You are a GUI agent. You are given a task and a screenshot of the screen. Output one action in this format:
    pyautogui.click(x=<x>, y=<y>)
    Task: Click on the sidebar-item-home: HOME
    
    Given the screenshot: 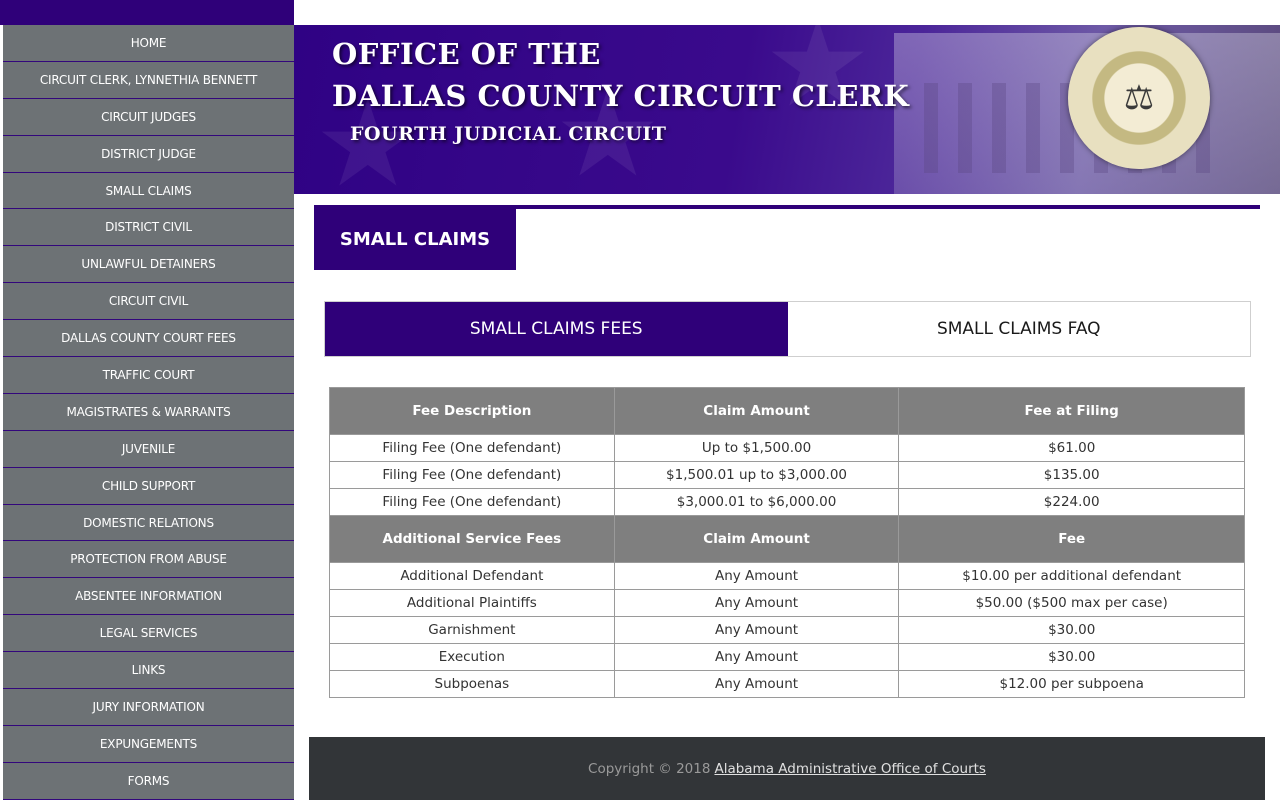 What is the action you would take?
    pyautogui.click(x=148, y=43)
    